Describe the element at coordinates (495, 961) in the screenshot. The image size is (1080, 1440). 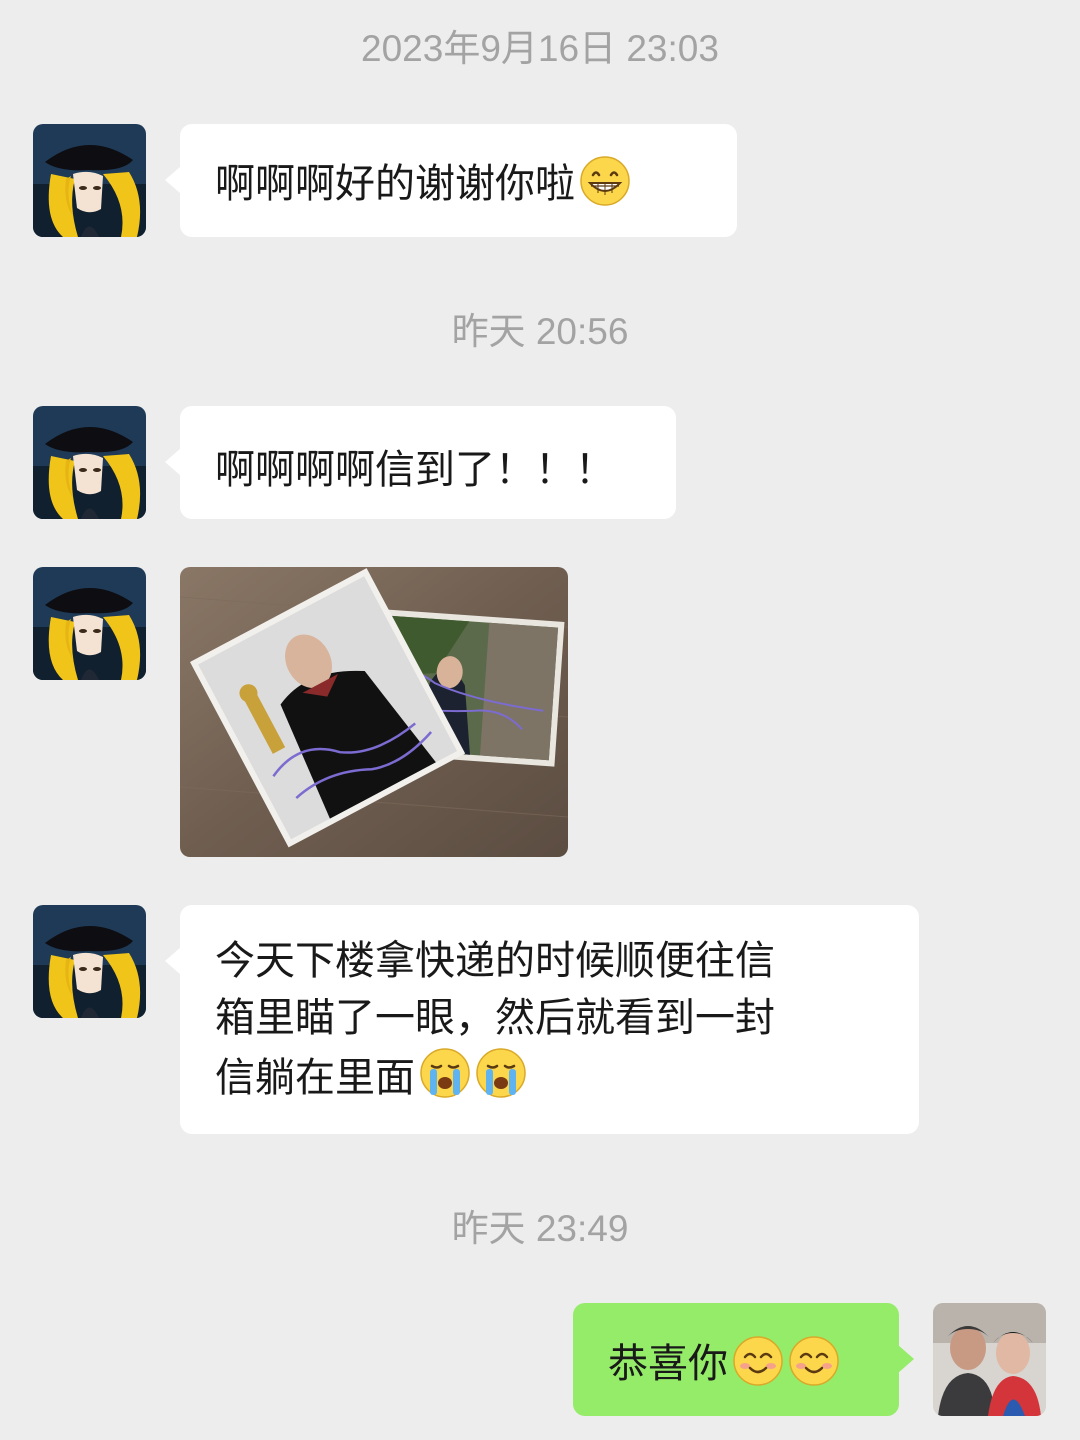
I see `message-line: 今天下楼拿快递的时候顺便往信` at that location.